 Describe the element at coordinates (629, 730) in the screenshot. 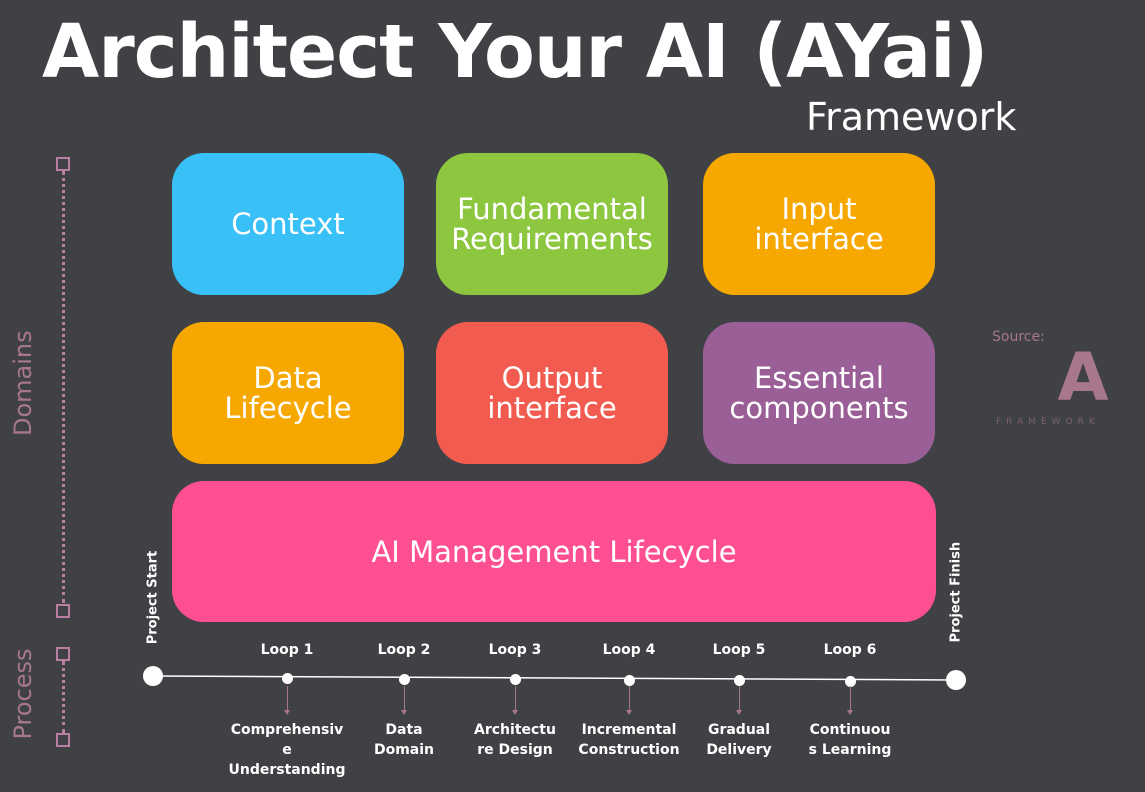

I see `loop-stage-line: Incremental` at that location.